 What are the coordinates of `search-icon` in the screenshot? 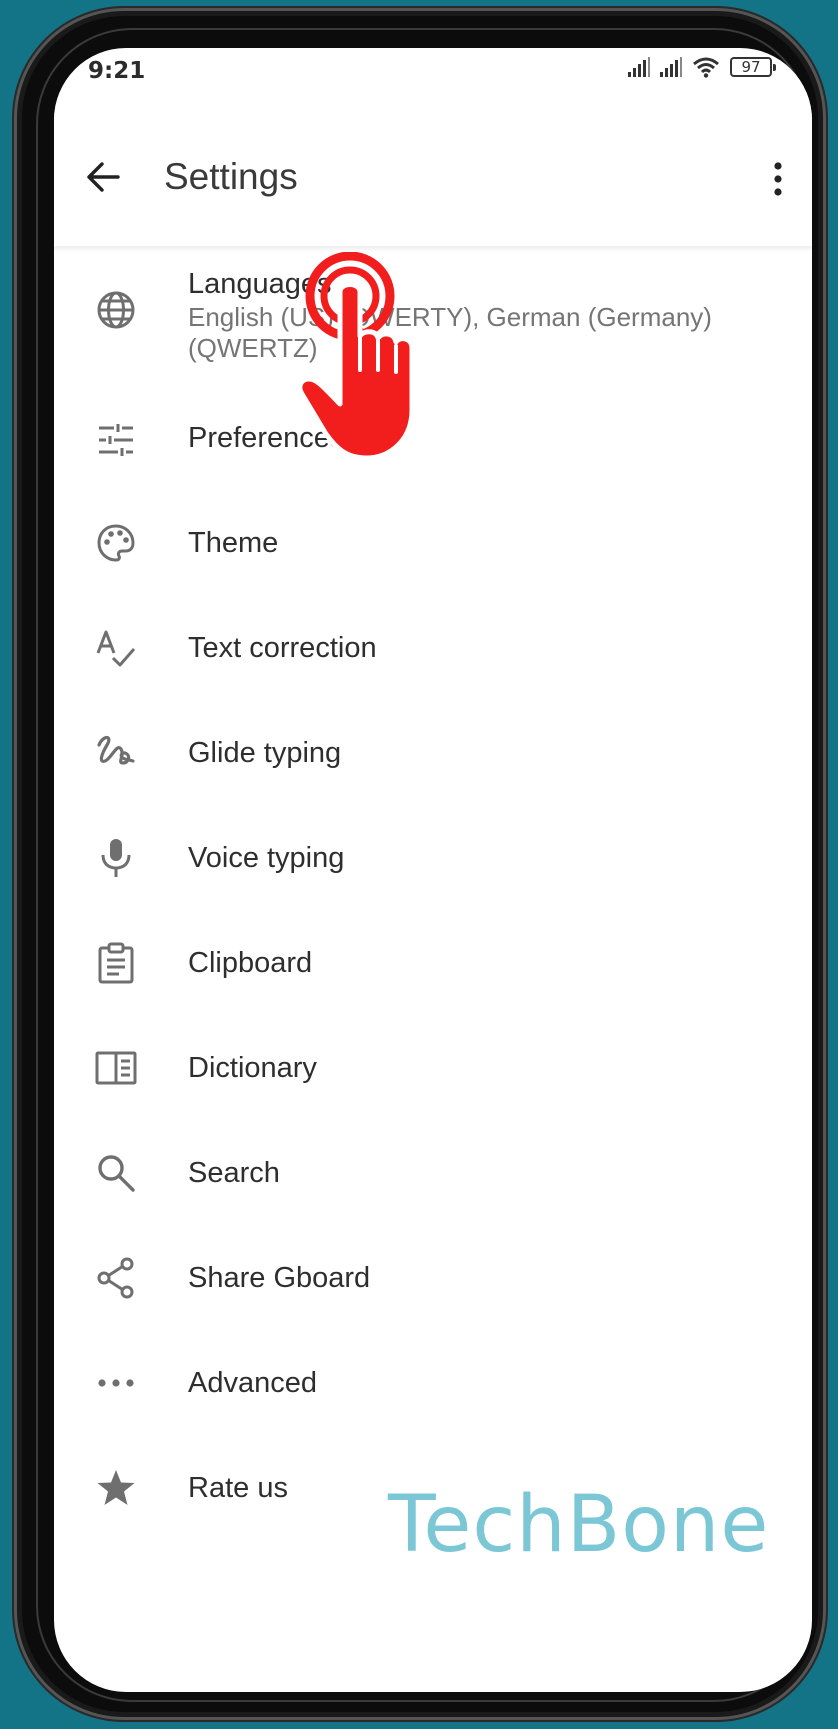 It's located at (116, 1173).